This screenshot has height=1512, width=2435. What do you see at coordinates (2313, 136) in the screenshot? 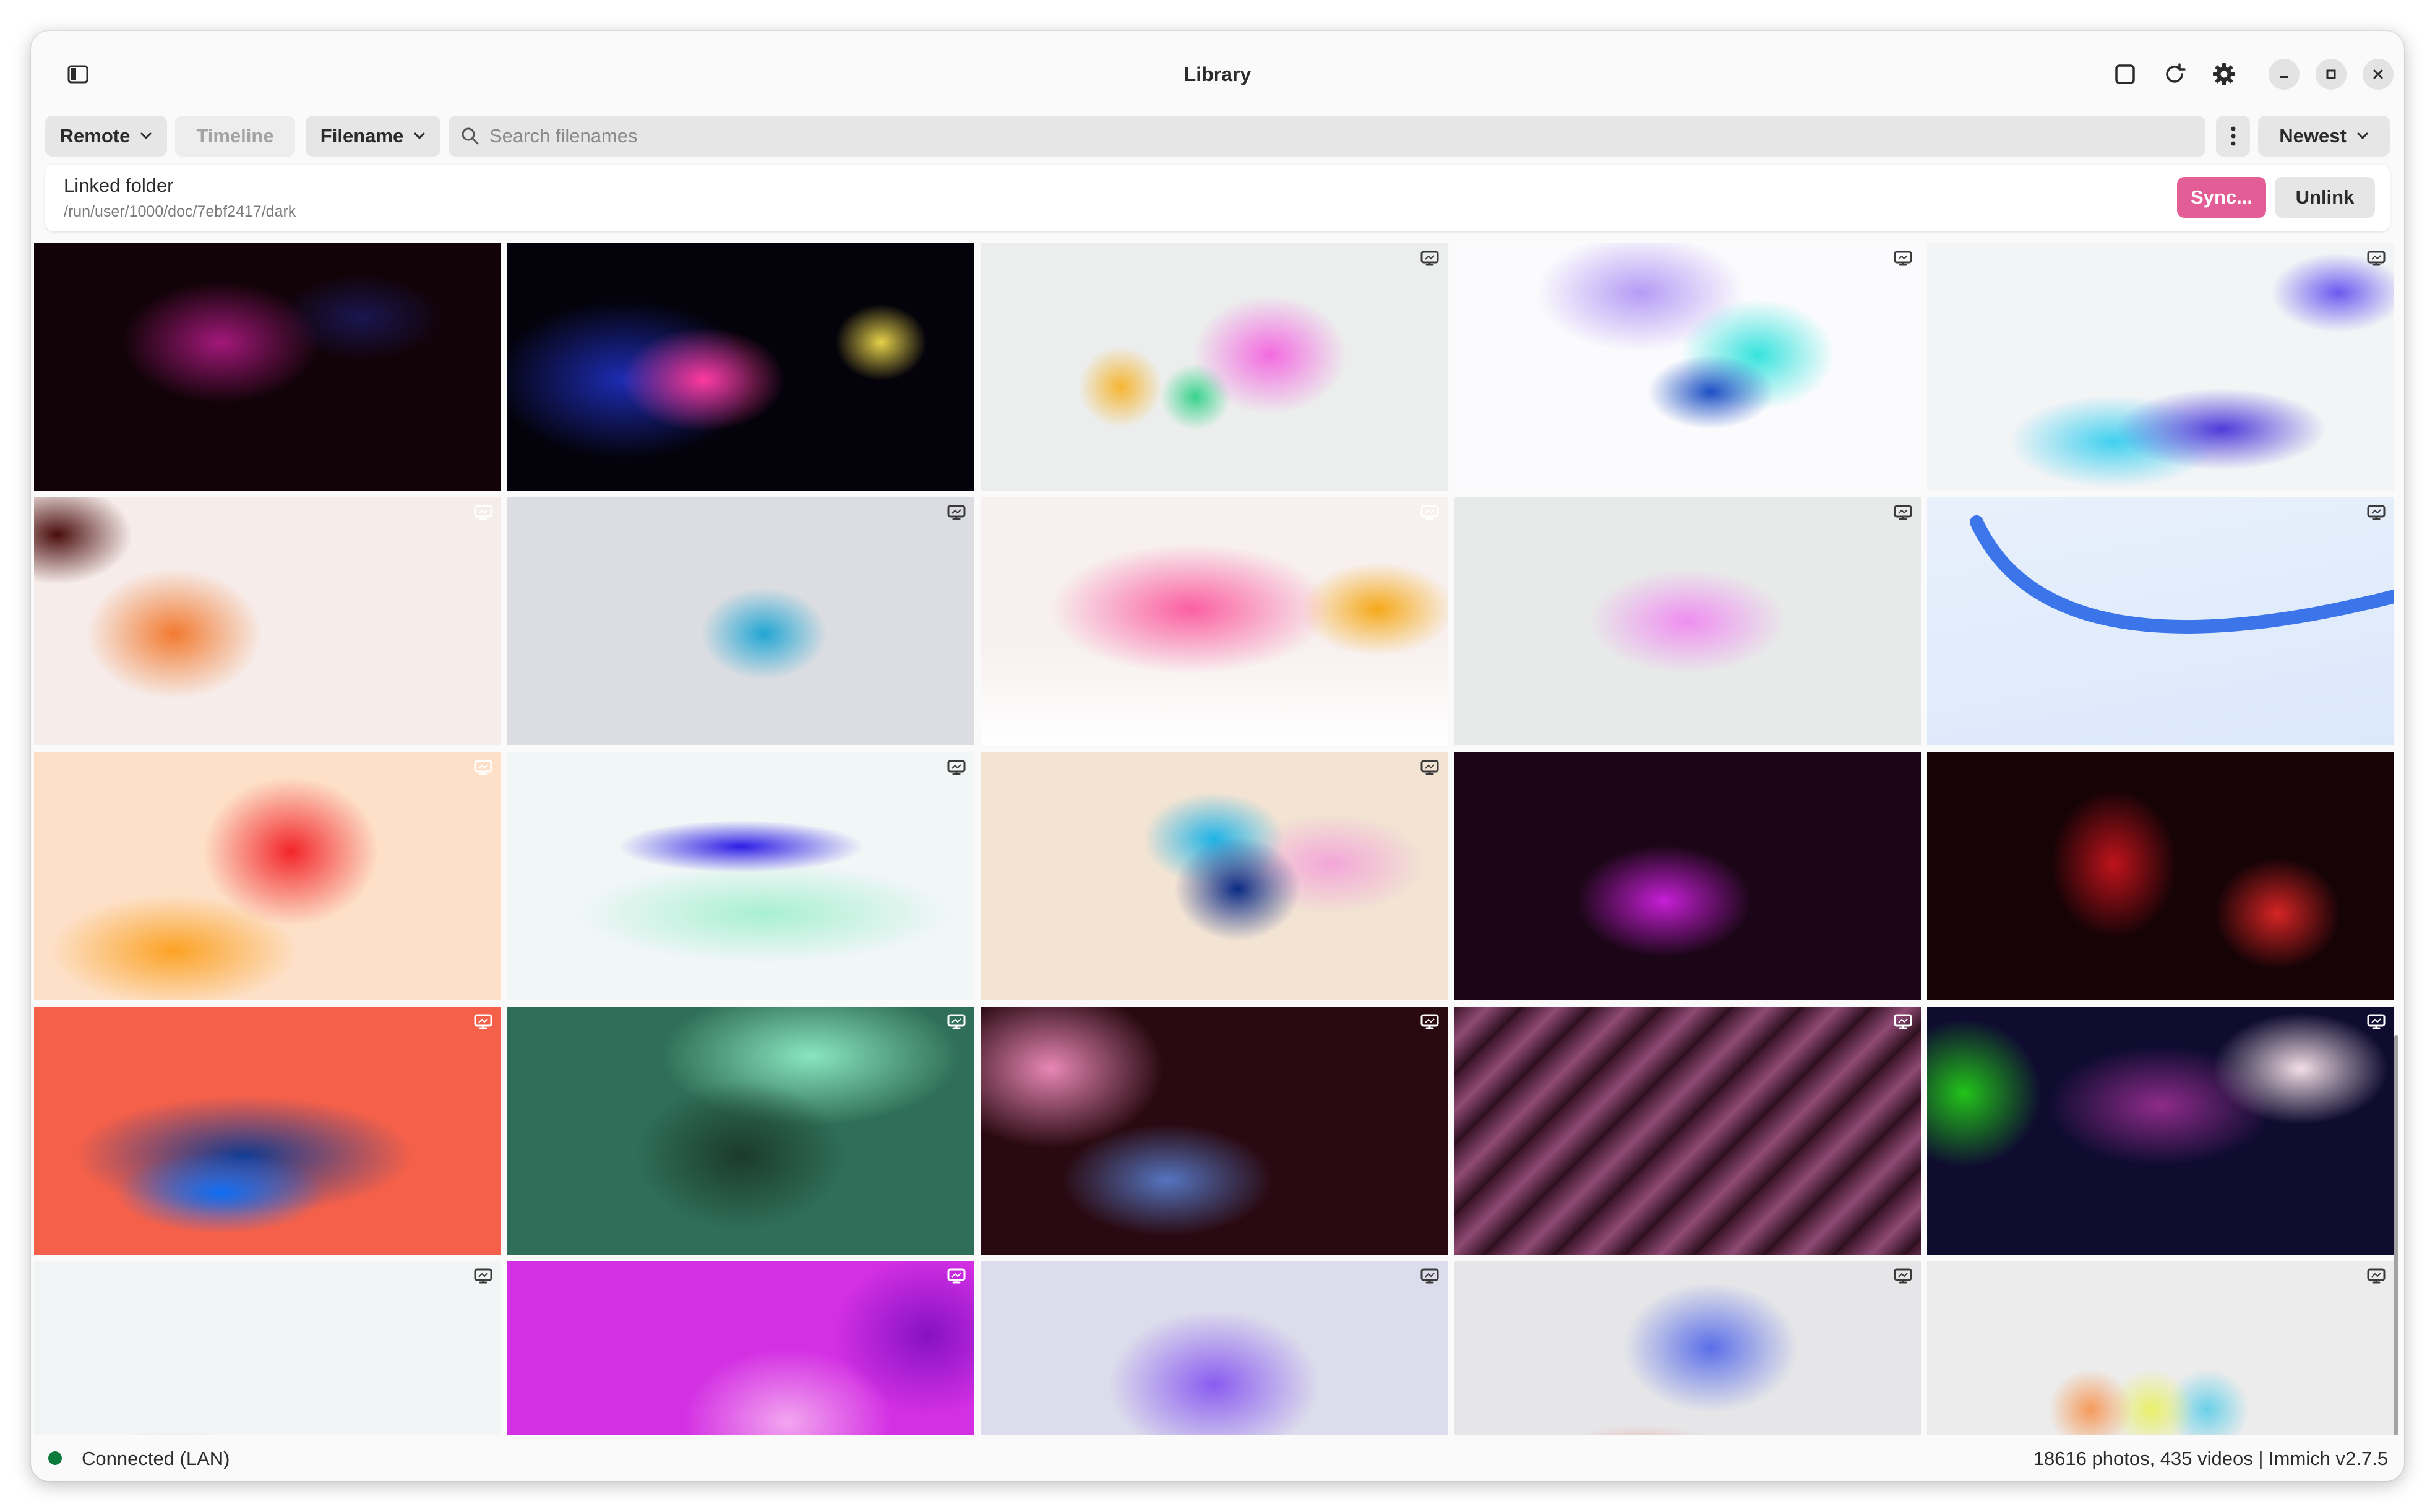
I see `order-dropdown-label: Newest` at bounding box center [2313, 136].